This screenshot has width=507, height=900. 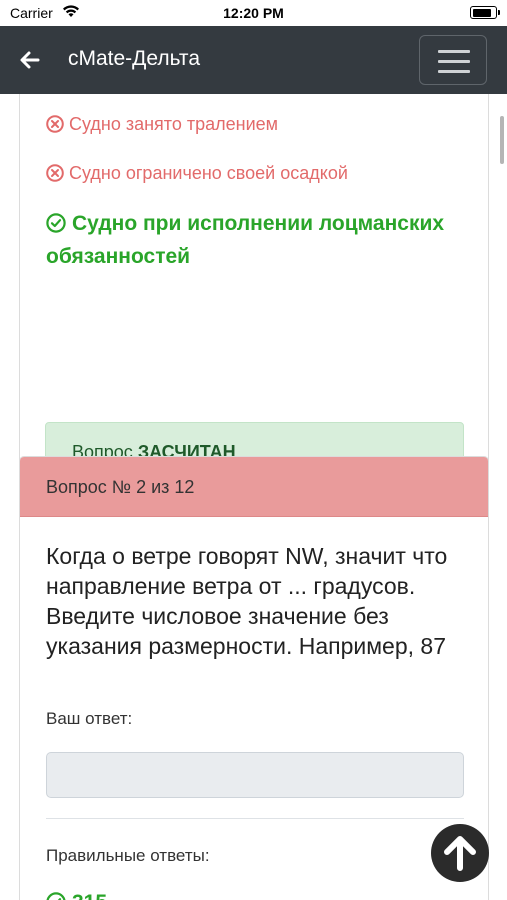 I want to click on answer-input, so click(x=255, y=775).